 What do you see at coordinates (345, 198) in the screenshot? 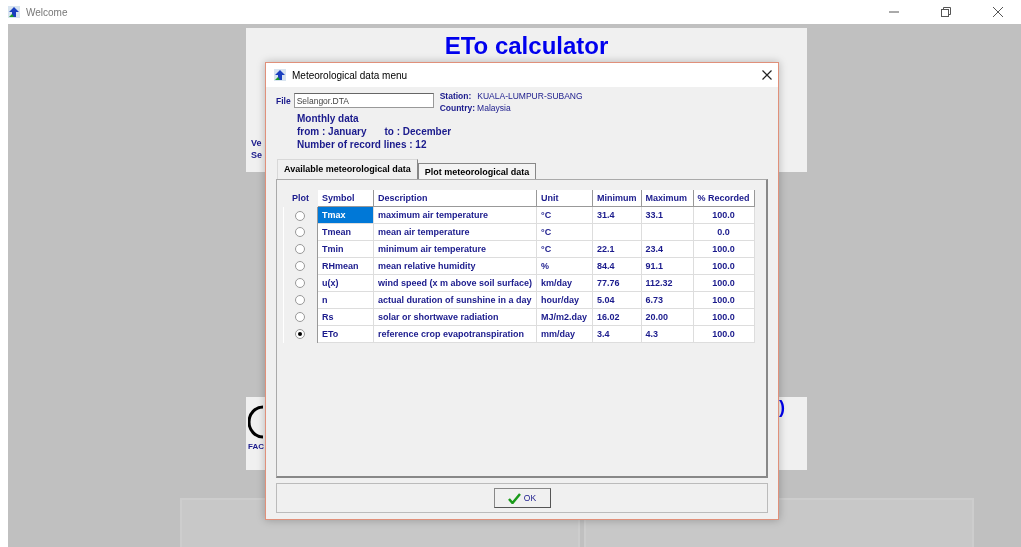
I see `column-header: Symbol` at bounding box center [345, 198].